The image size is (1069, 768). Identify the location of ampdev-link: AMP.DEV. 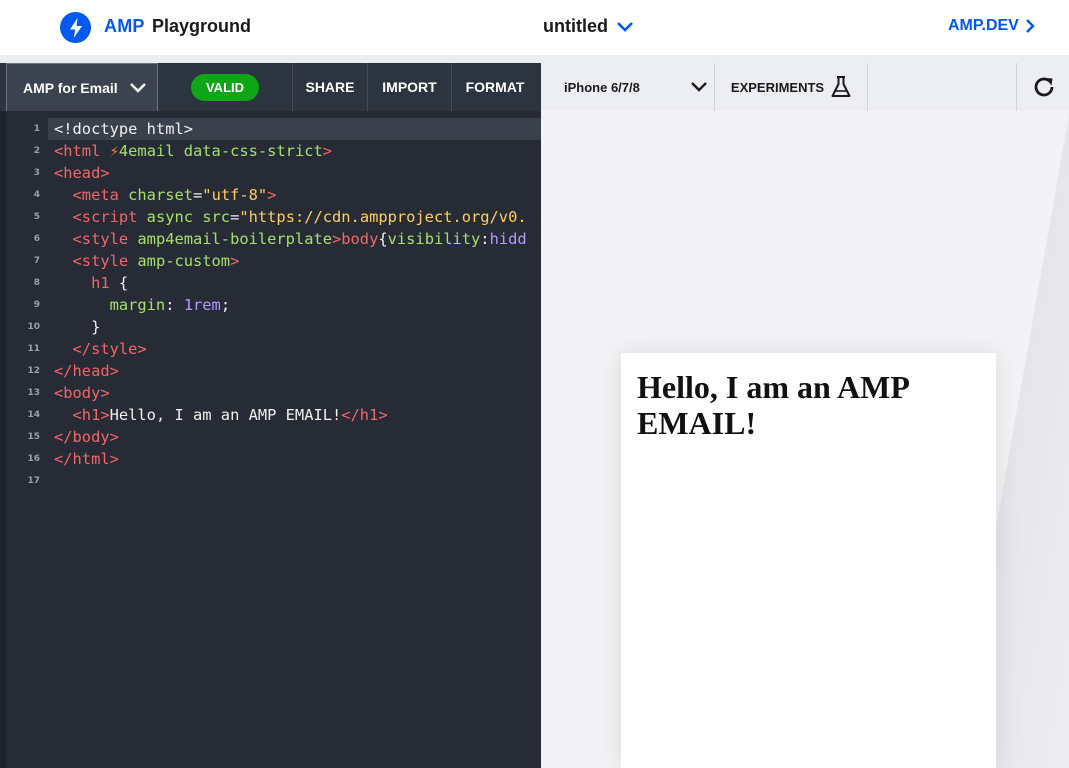
(991, 26).